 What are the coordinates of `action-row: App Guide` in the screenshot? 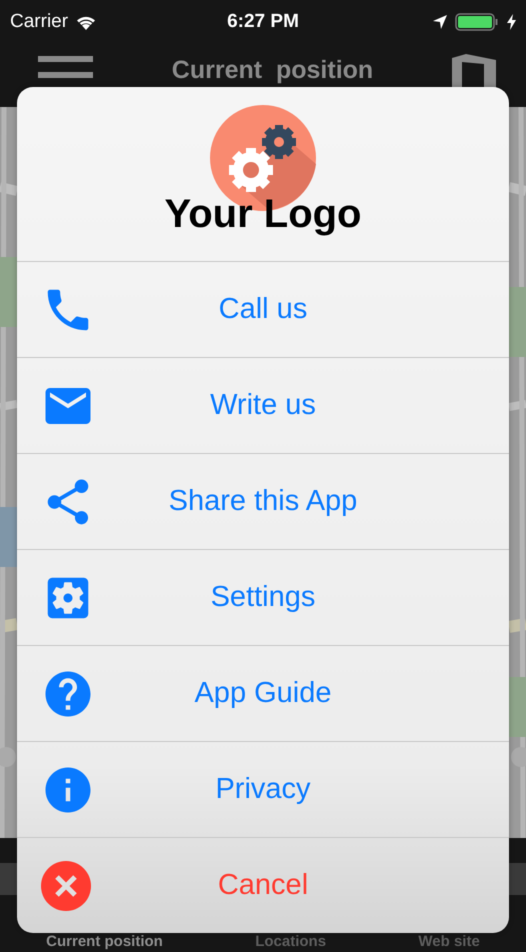 It's located at (263, 694).